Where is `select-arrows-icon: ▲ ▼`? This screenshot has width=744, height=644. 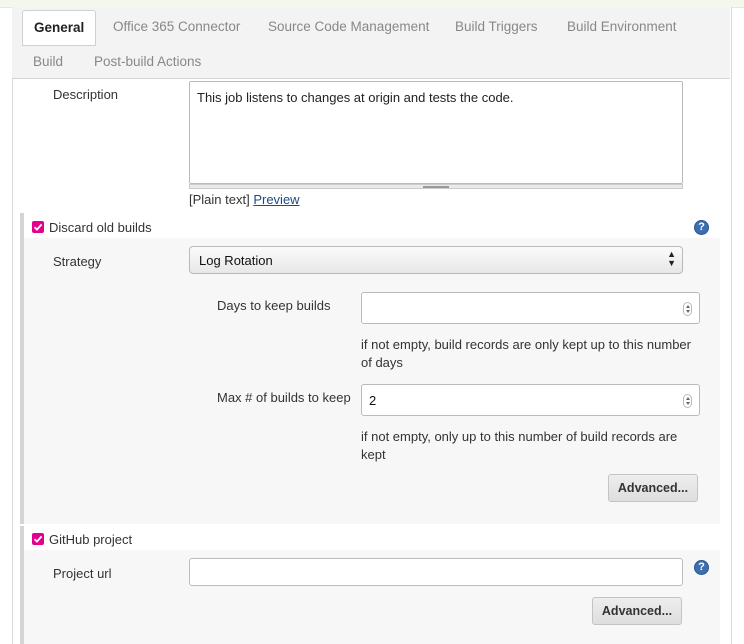
select-arrows-icon: ▲ ▼ is located at coordinates (671, 258).